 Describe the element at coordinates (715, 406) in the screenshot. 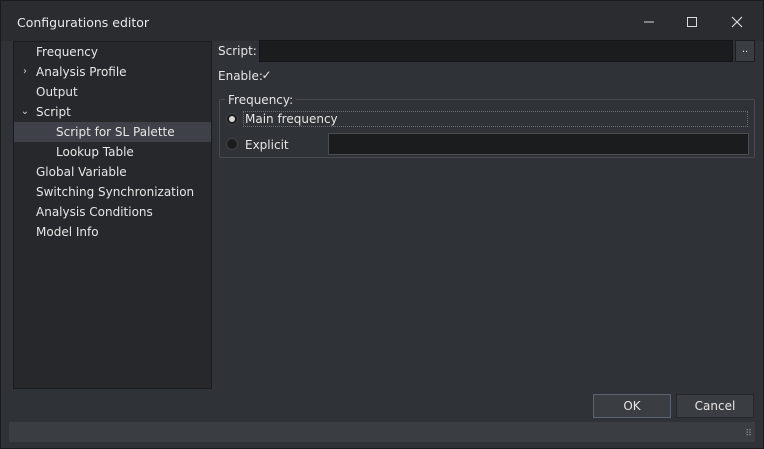

I see `cancel-button: Cancel` at that location.